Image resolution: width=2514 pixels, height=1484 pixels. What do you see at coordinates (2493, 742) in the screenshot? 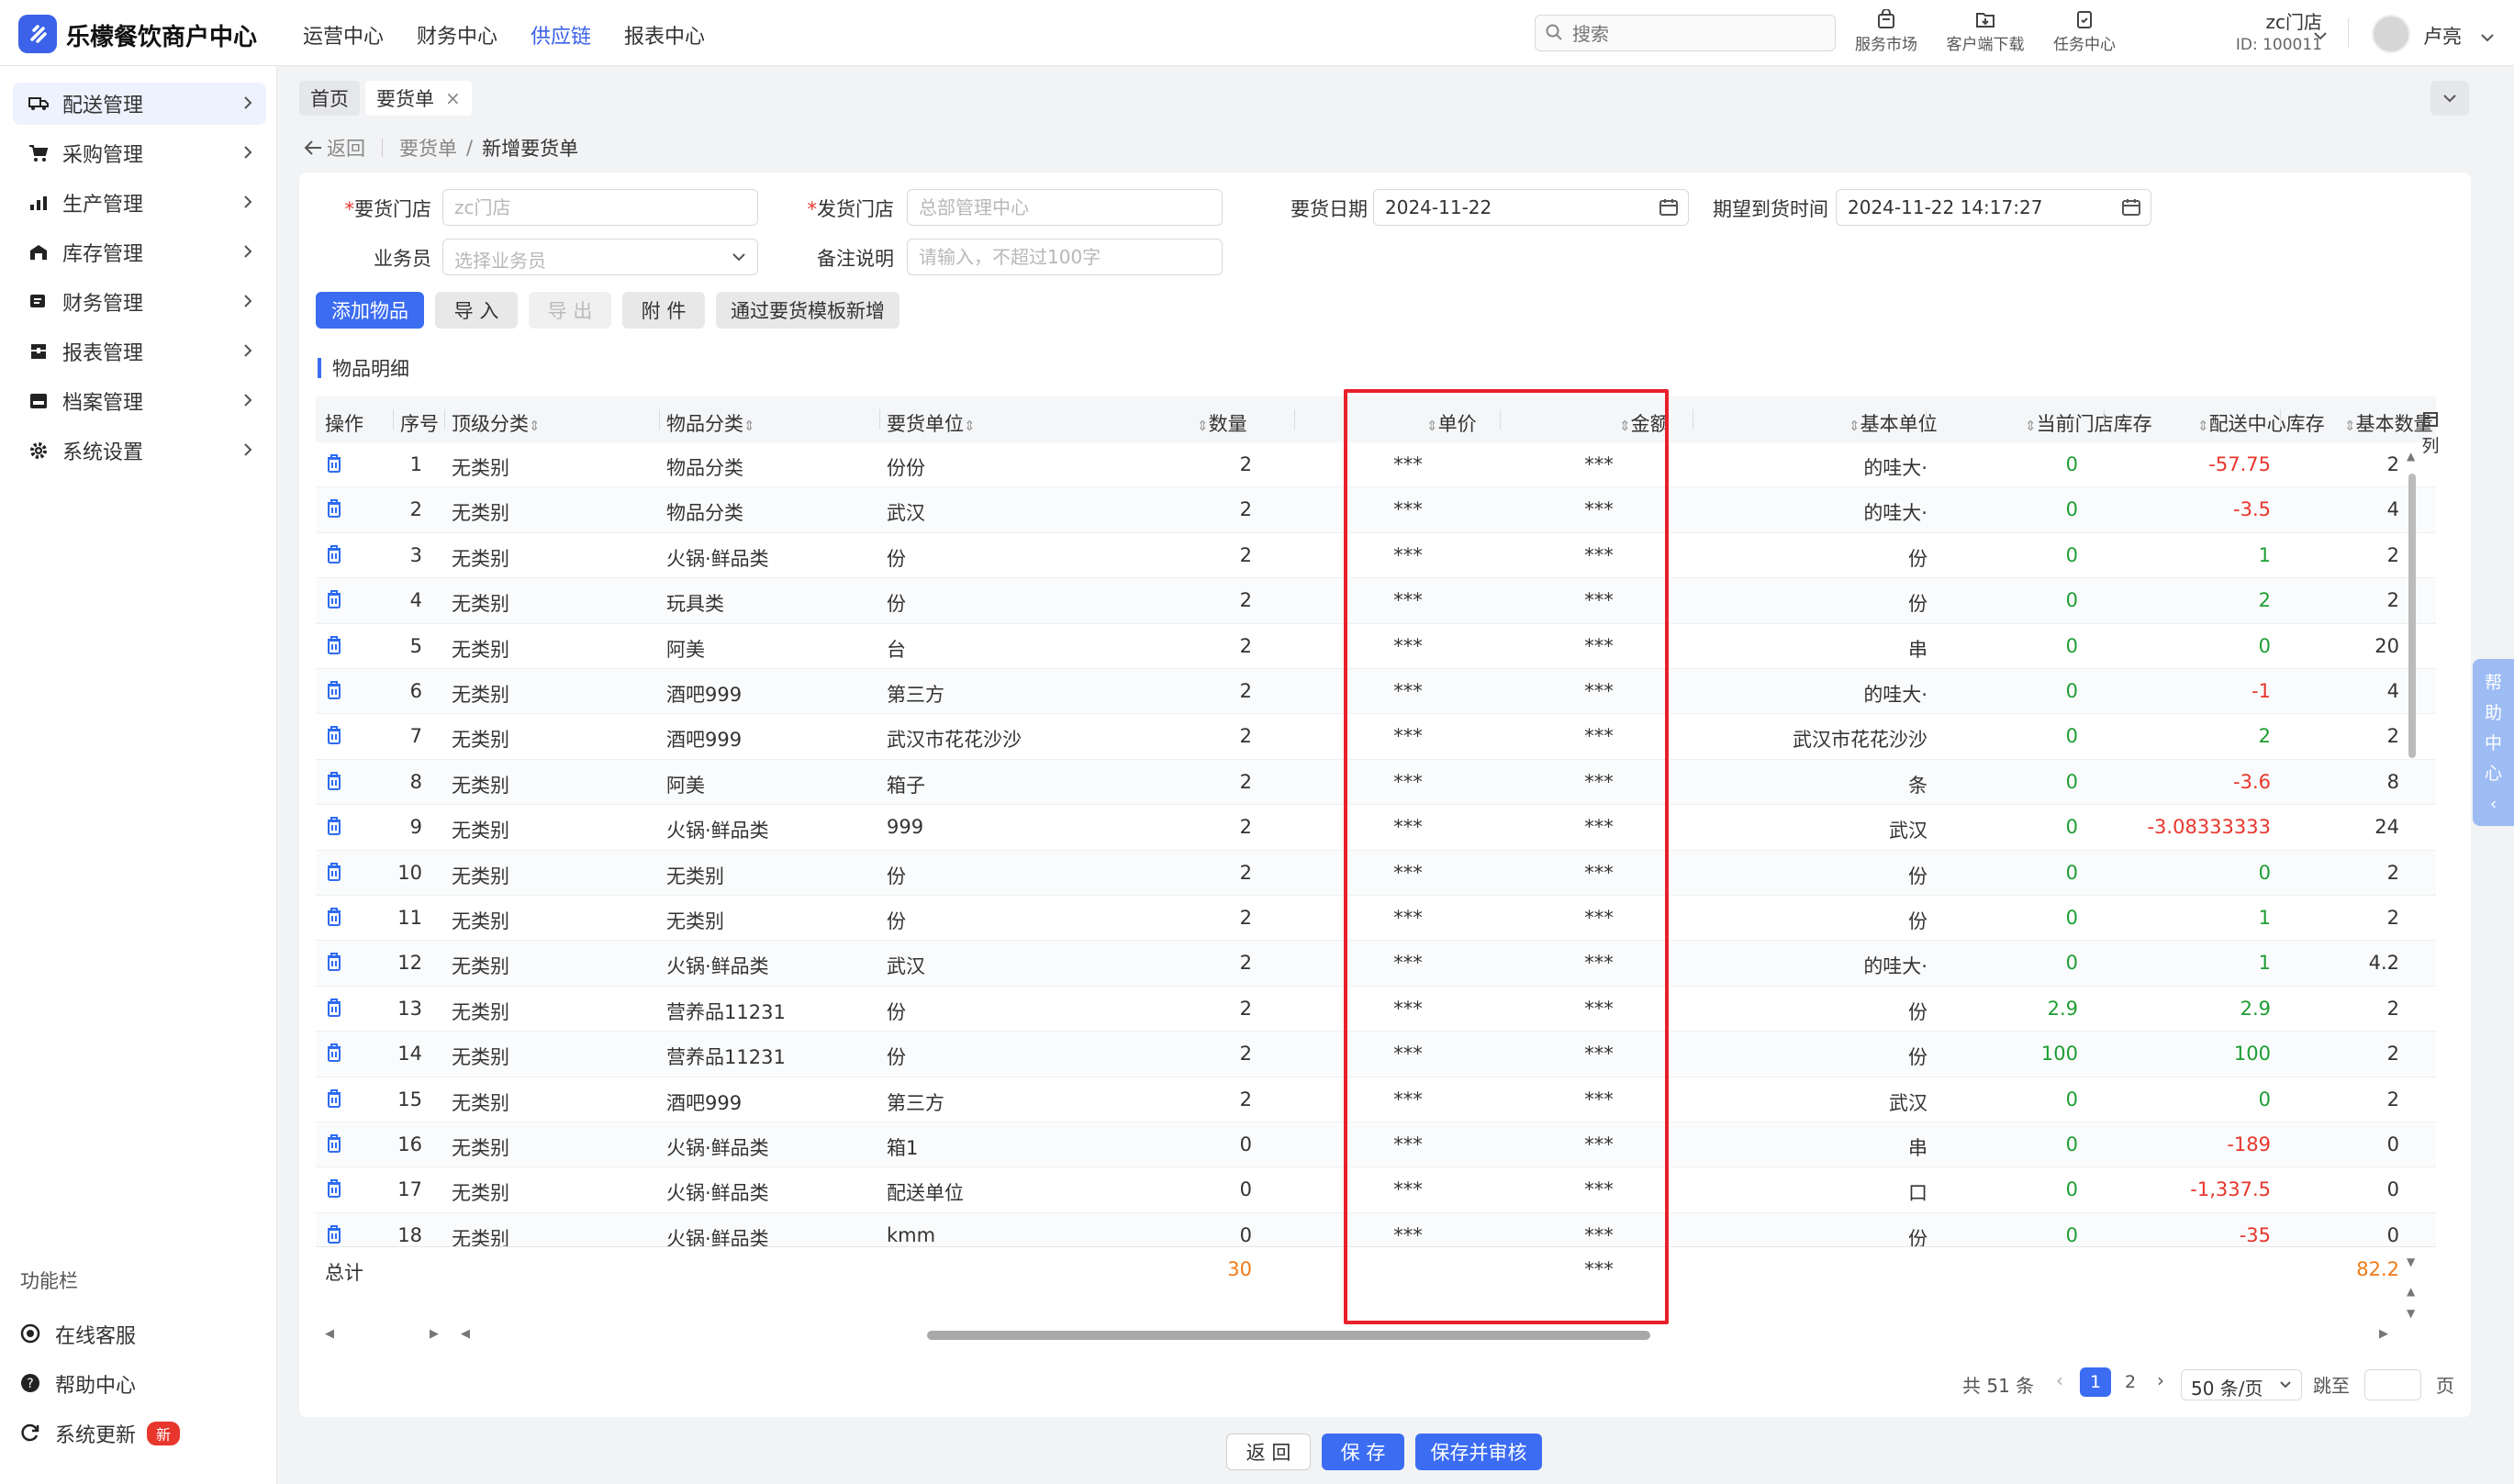
I see `help-center-float: 帮 助 中 心 ‹` at bounding box center [2493, 742].